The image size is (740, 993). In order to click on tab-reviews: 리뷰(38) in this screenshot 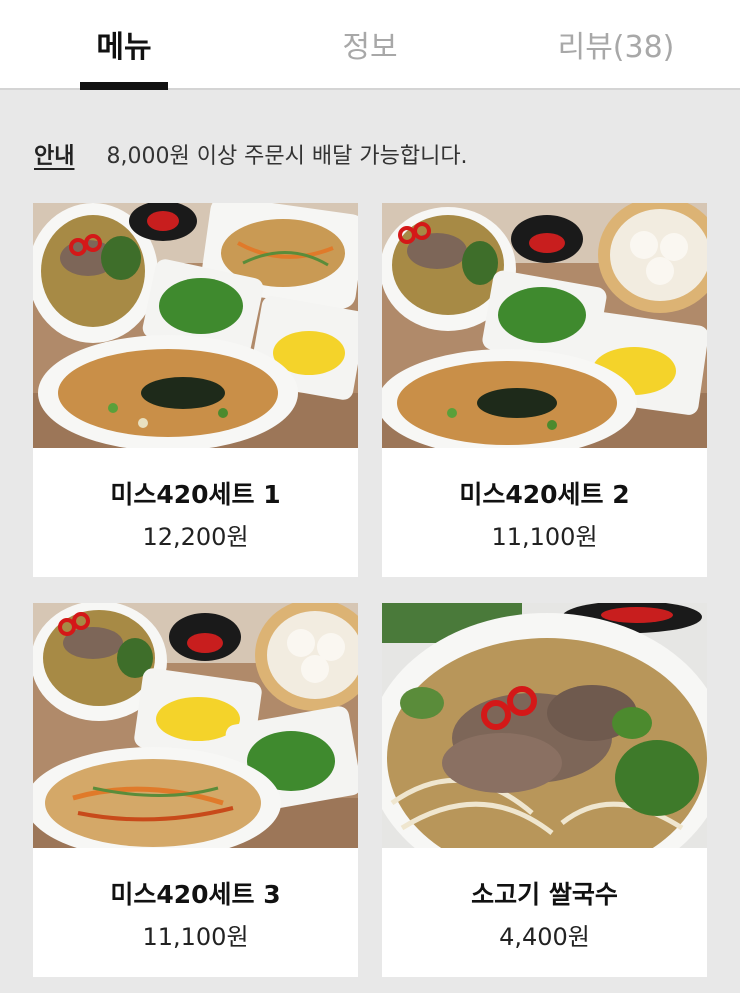, I will do `click(616, 44)`.